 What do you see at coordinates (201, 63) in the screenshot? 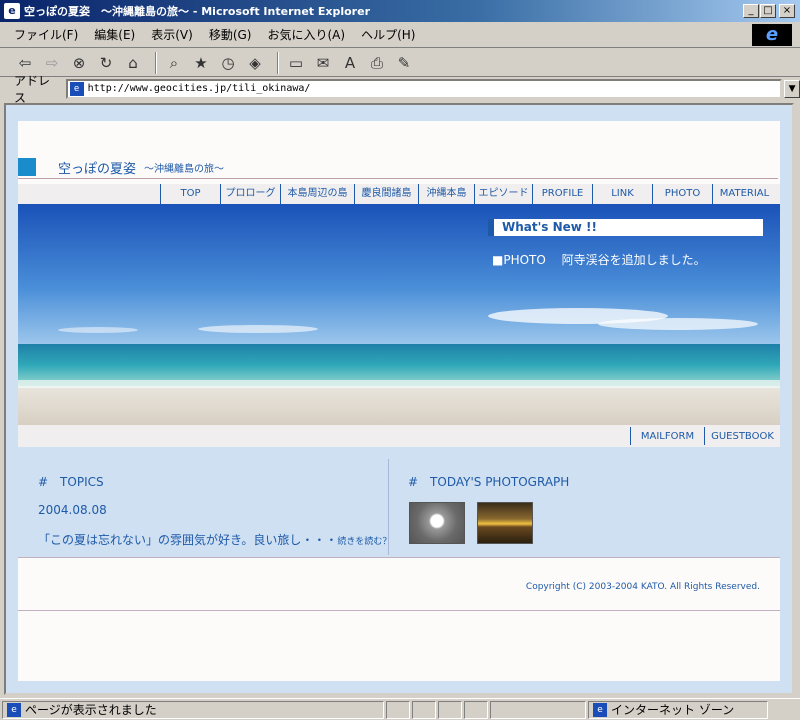
I see `favorites-icon: ★` at bounding box center [201, 63].